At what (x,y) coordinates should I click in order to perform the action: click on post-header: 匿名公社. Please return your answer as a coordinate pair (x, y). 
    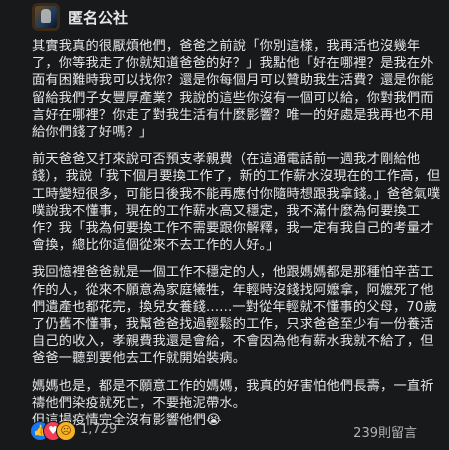
    Looking at the image, I should click on (224, 17).